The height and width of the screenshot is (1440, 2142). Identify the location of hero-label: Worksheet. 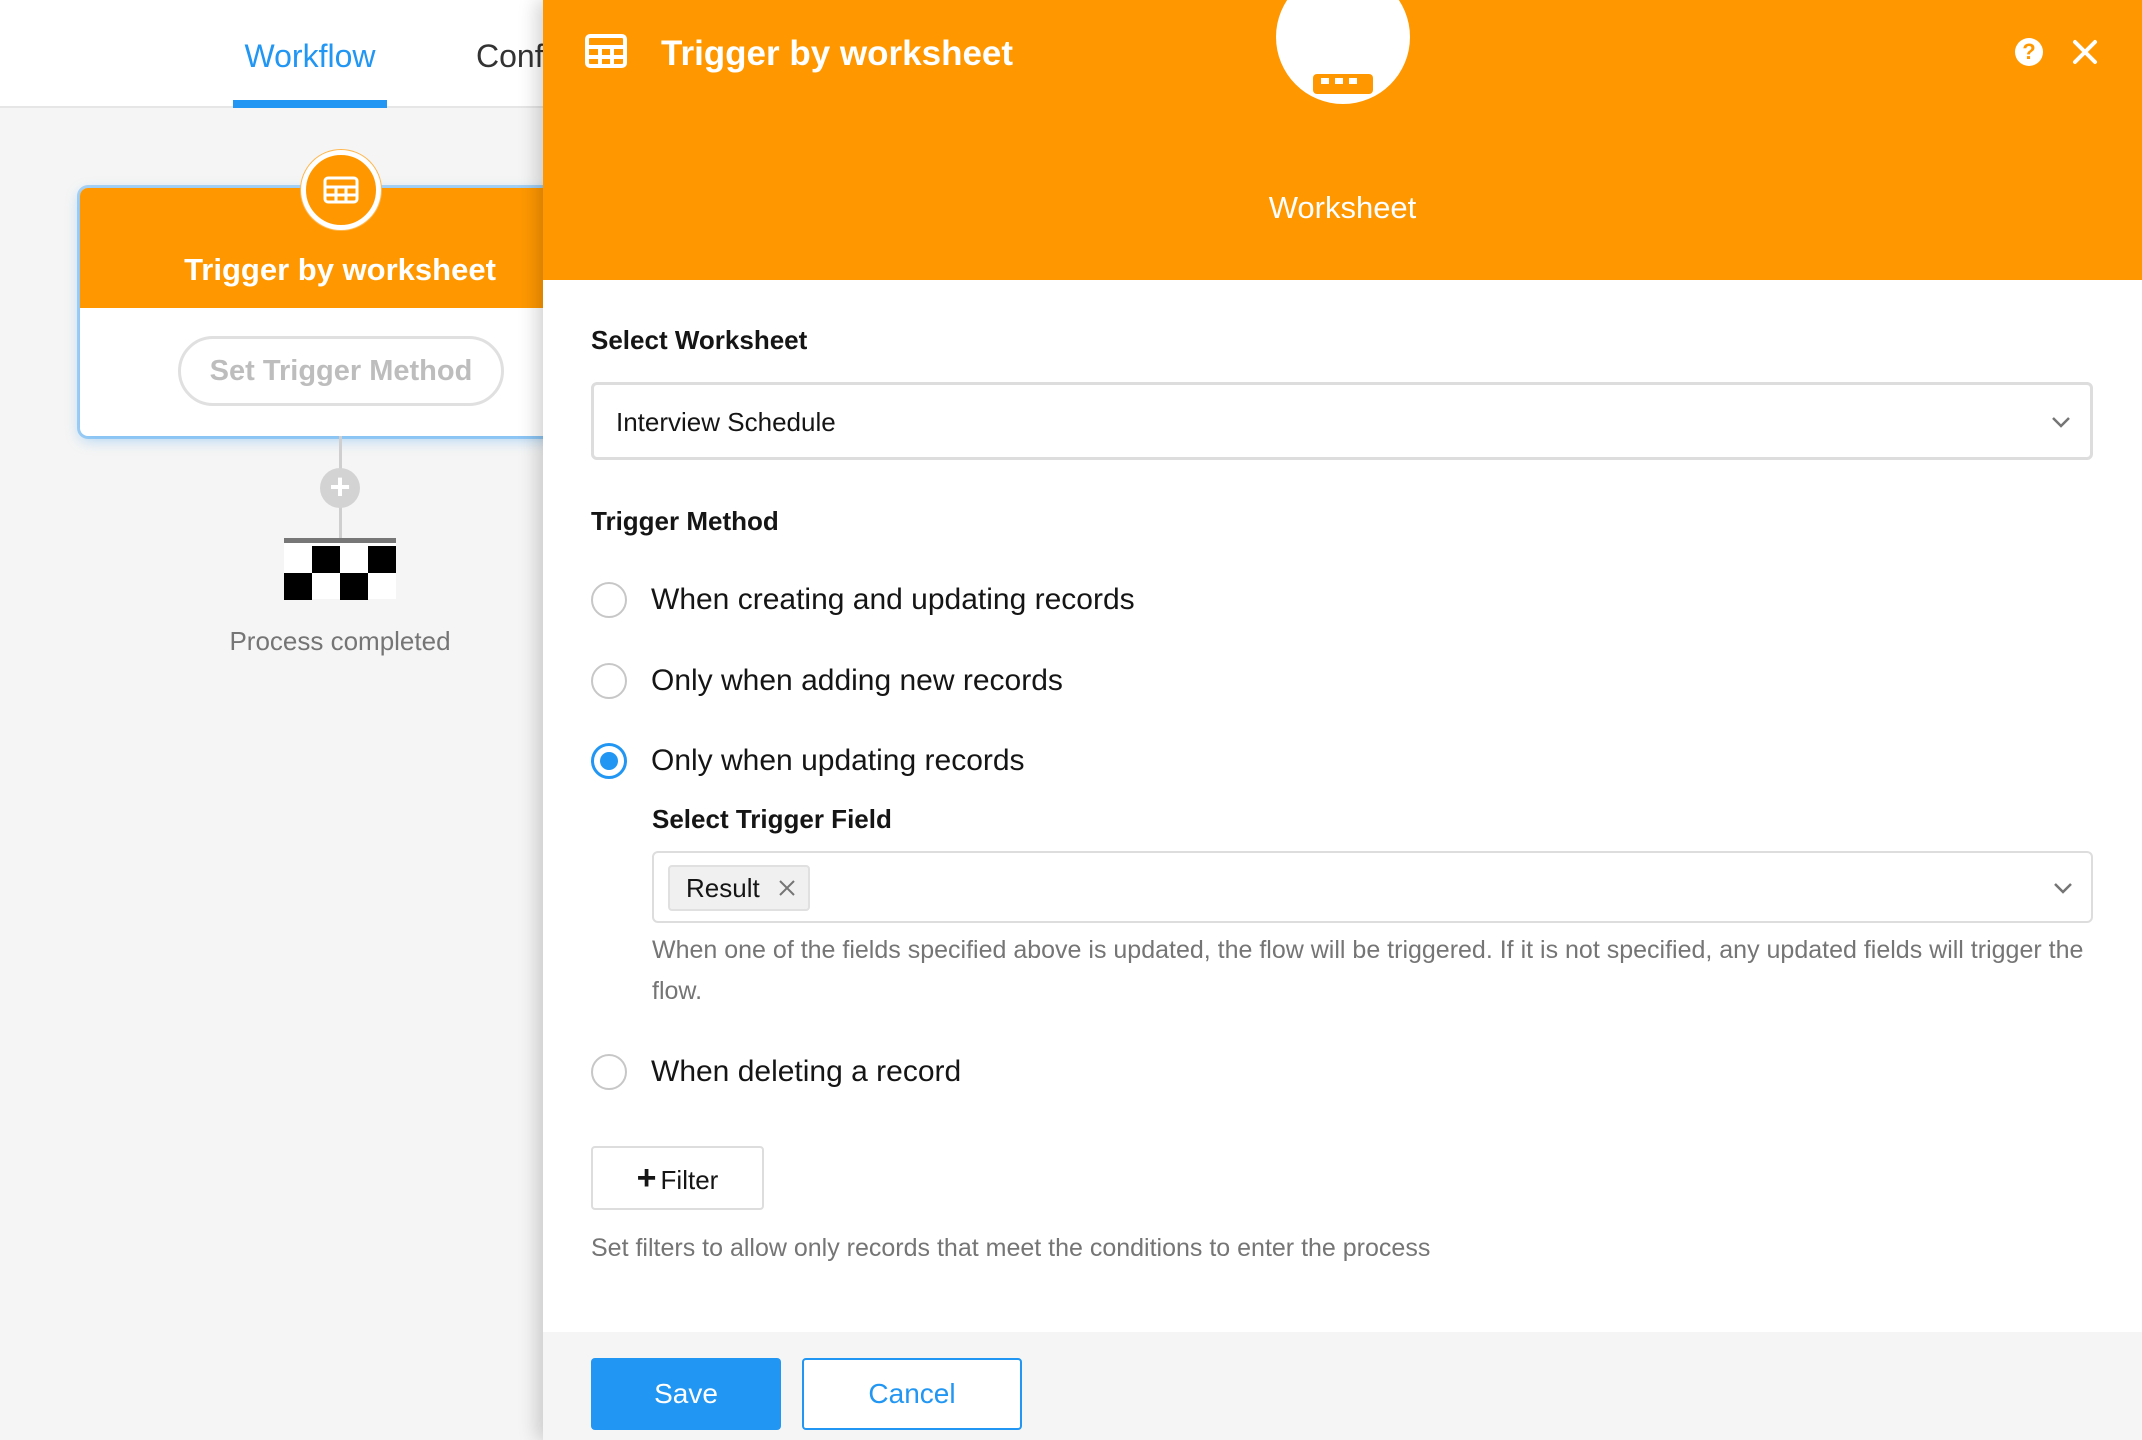
(1342, 207).